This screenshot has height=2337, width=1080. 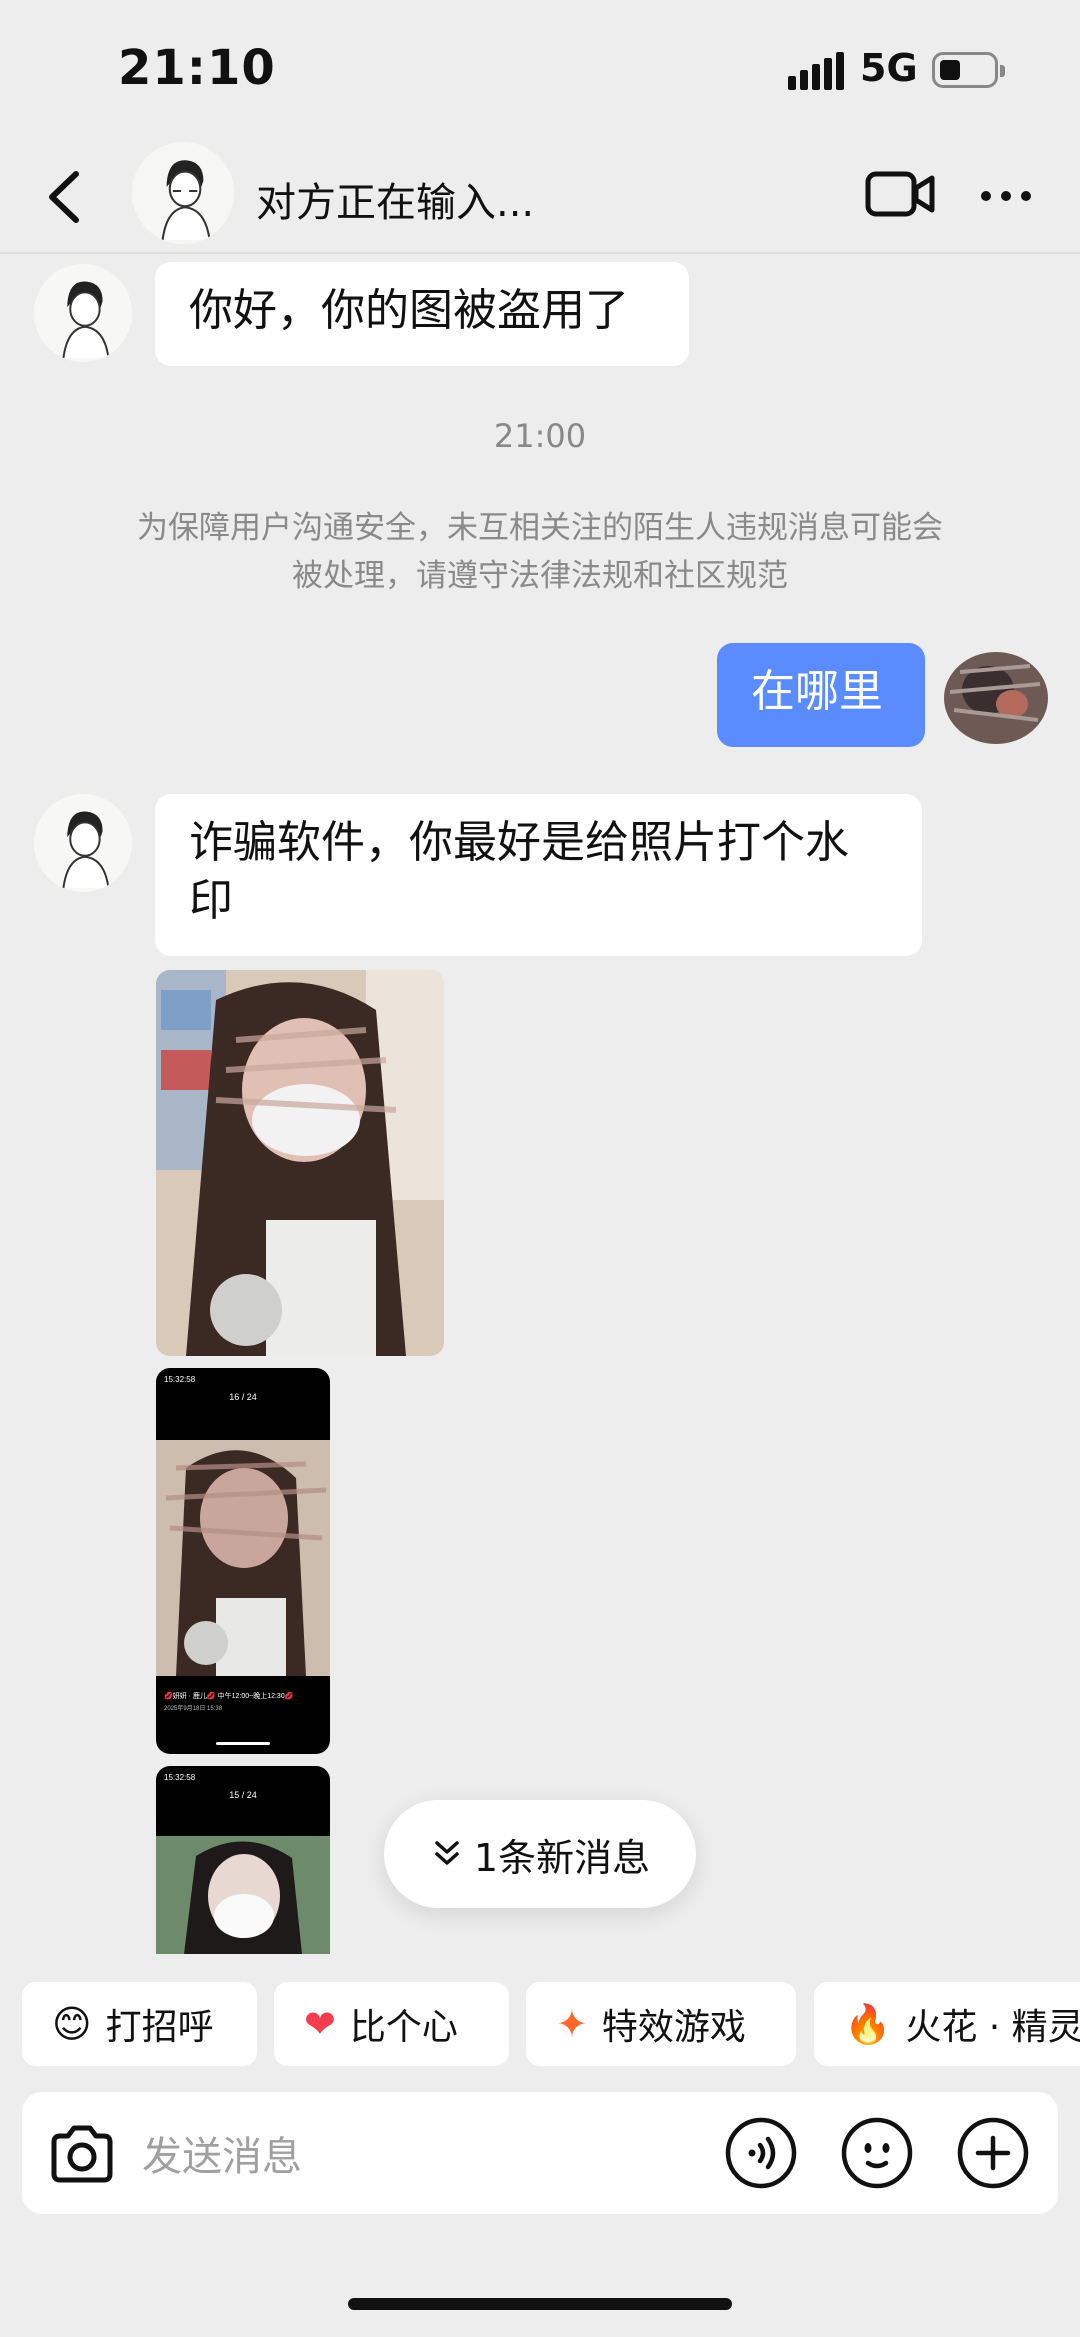 I want to click on home-indicator, so click(x=540, y=2304).